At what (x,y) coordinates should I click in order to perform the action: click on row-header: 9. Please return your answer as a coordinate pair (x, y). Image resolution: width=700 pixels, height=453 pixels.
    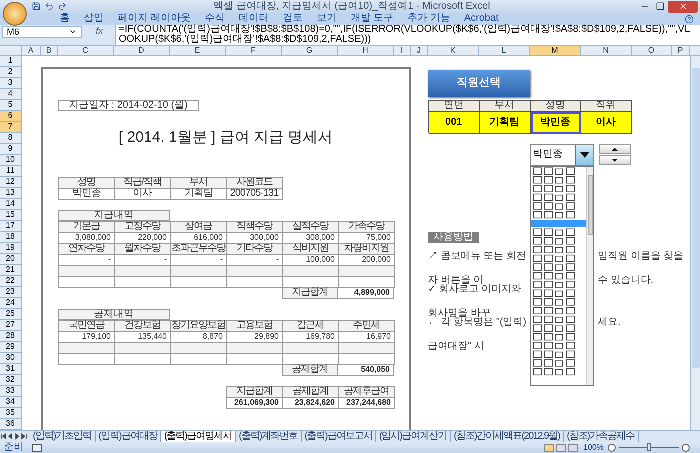
    Looking at the image, I should click on (11, 149).